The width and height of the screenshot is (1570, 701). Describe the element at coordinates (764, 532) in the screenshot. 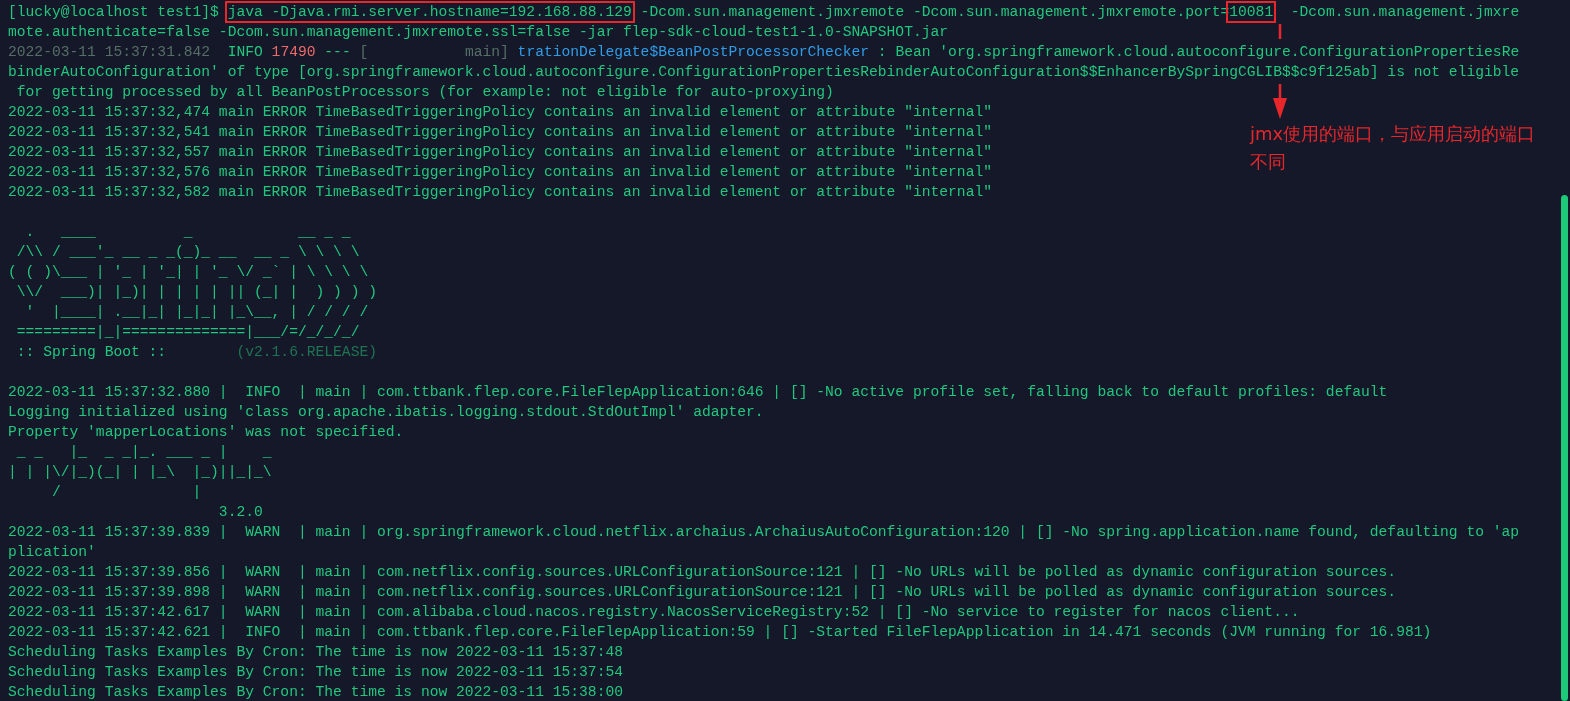

I see `terminal-text: 2022-03-11 15:37:39.839 | WARN | main | org.springframework.cloud.netflix.archaius.ArchaiusAutoConfiguration:120 | [] -No spring.application.name found, defaulting to 'ap` at that location.